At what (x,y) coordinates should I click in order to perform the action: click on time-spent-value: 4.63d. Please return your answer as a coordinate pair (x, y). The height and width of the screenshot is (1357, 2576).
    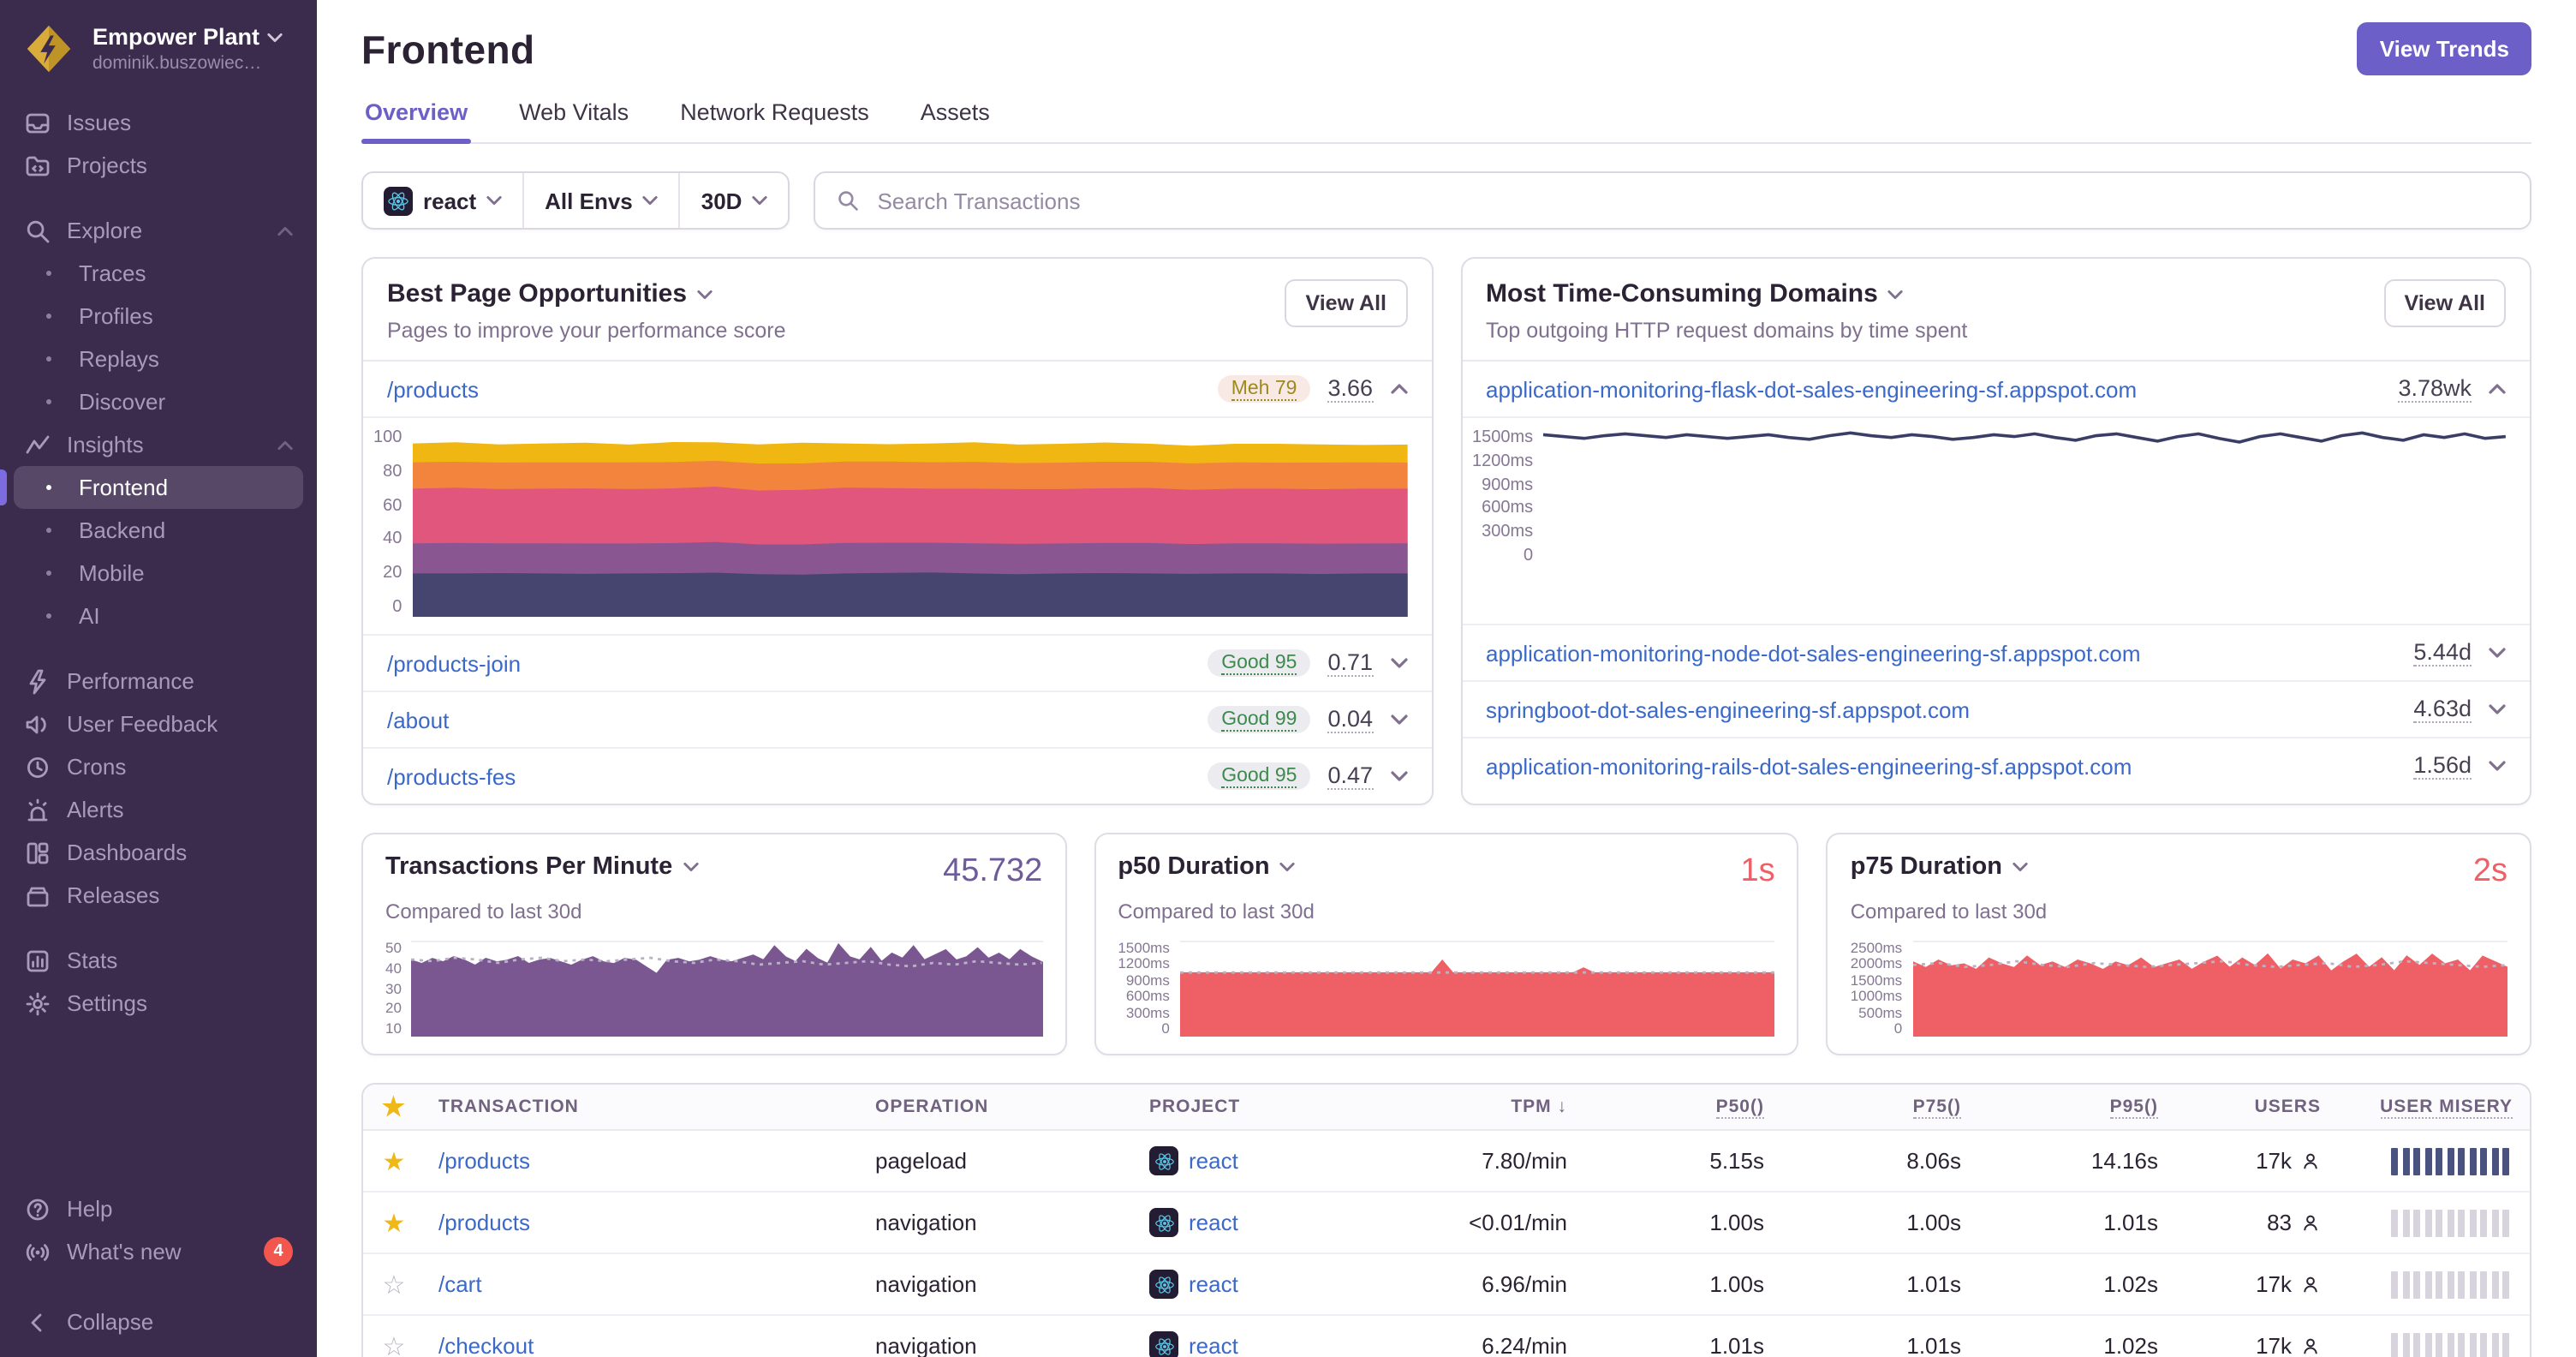
    Looking at the image, I should click on (2443, 710).